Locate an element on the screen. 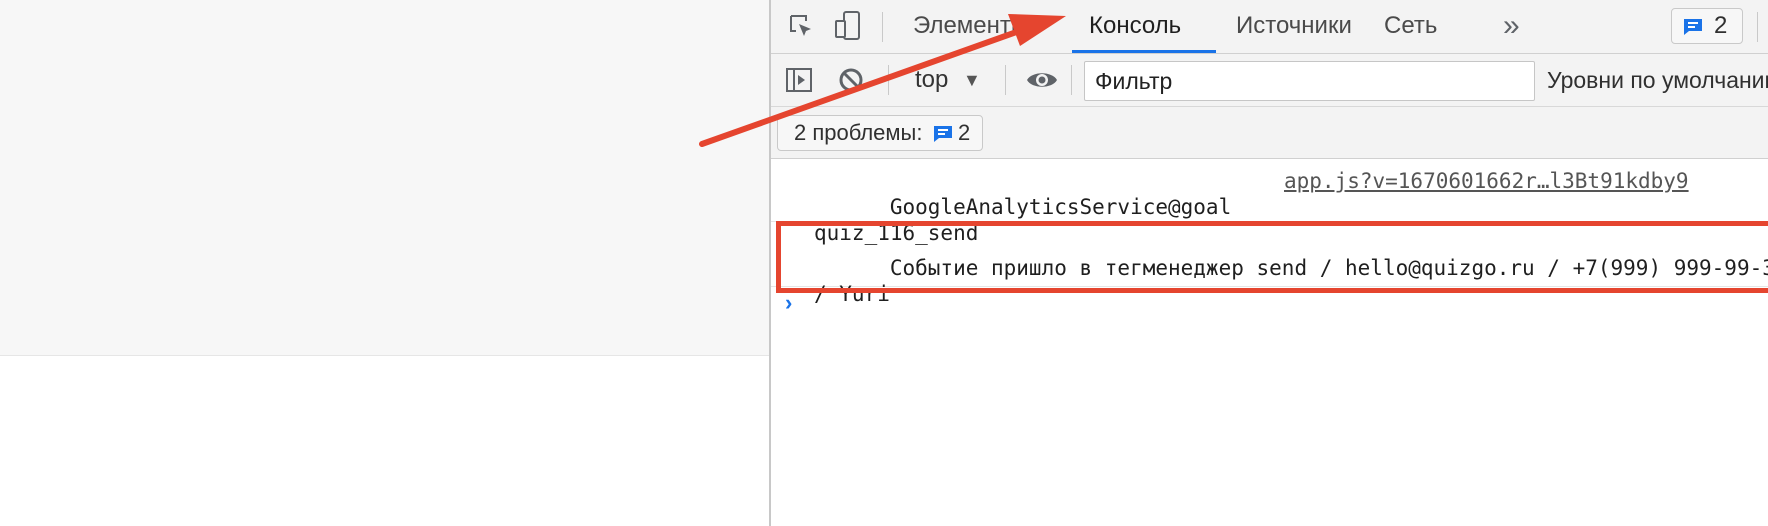 The height and width of the screenshot is (526, 1768). issues-counter-button: 2 is located at coordinates (1707, 26).